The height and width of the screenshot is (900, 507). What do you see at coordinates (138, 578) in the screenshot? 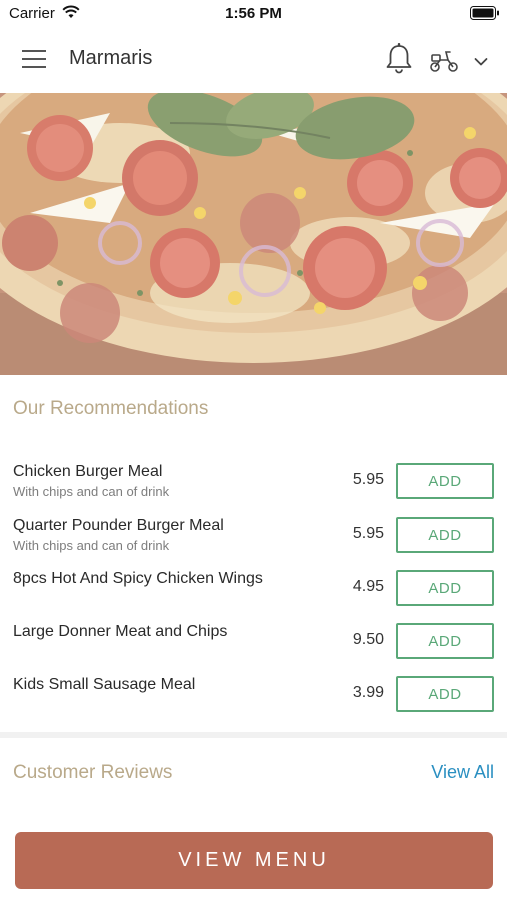
I see `item-name: 8pcs Hot And Spicy Chicken Wings` at bounding box center [138, 578].